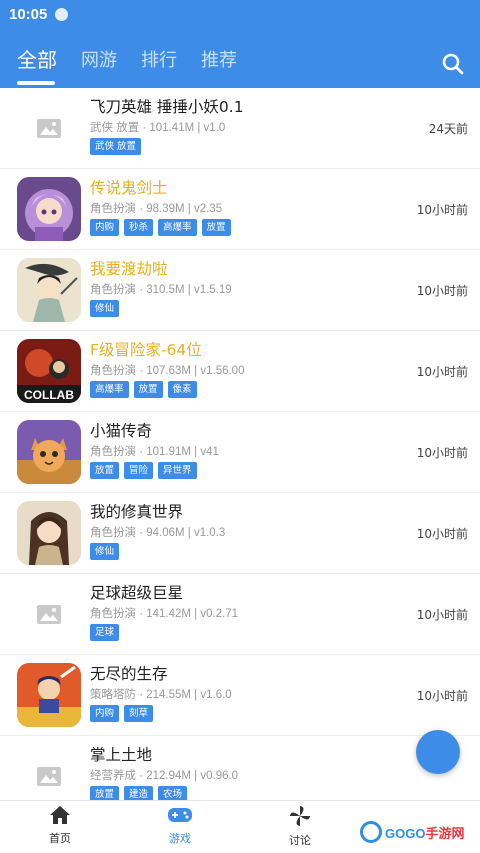 This screenshot has height=853, width=480. I want to click on game-icon-collab: COLLAB, so click(49, 371).